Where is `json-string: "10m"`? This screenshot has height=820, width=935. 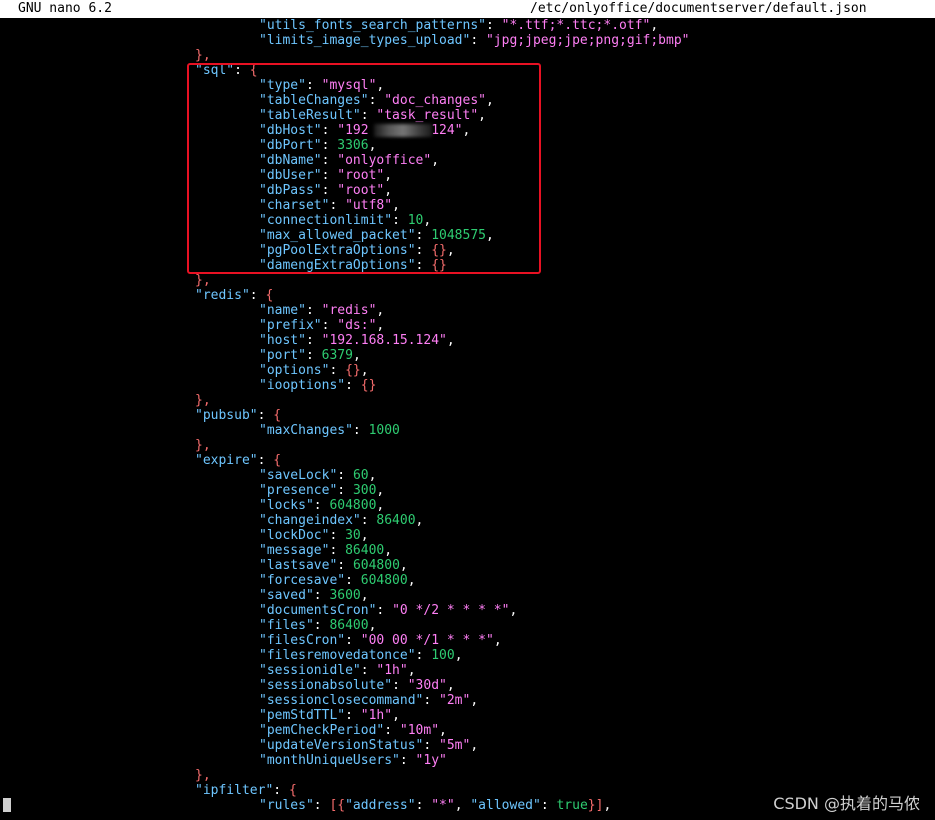 json-string: "10m" is located at coordinates (419, 730).